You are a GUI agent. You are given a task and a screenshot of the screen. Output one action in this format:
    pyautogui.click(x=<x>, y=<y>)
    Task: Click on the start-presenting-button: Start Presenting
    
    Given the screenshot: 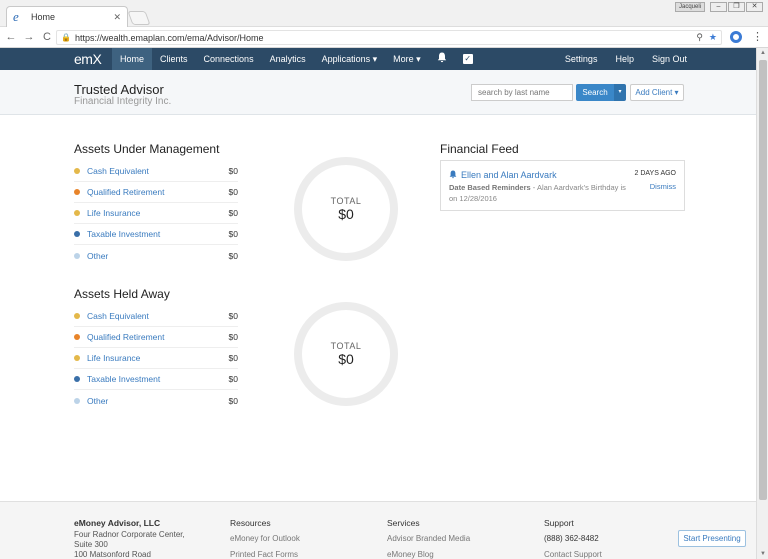 What is the action you would take?
    pyautogui.click(x=712, y=538)
    